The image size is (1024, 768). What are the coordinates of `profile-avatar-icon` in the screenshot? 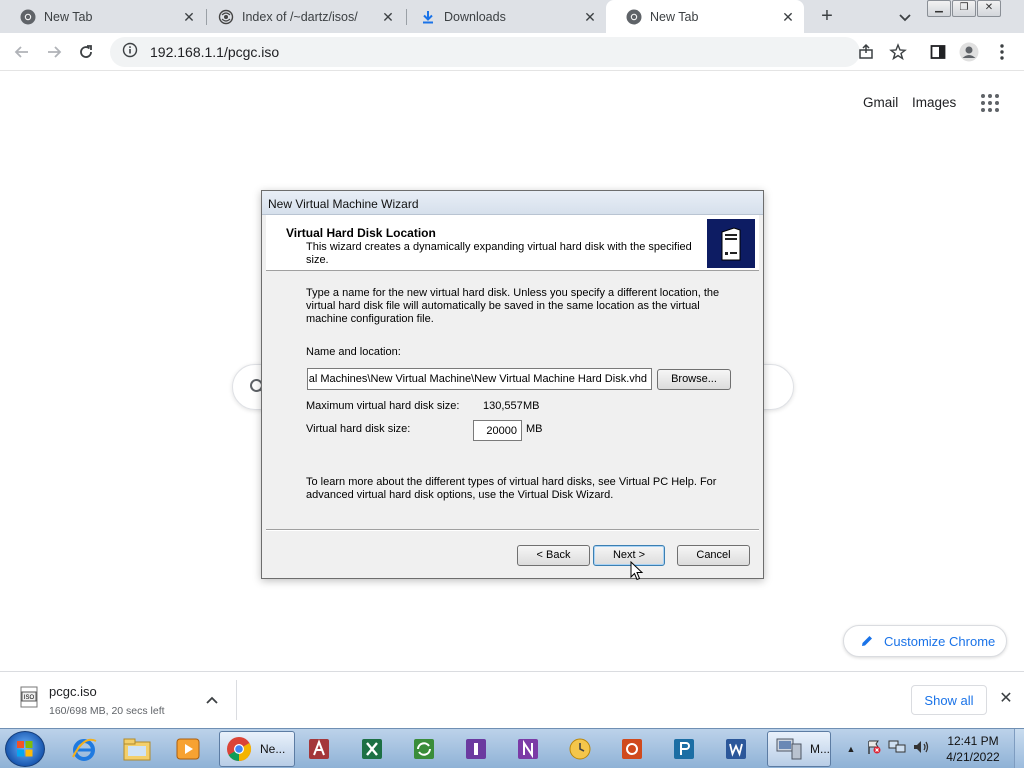 It's located at (969, 52).